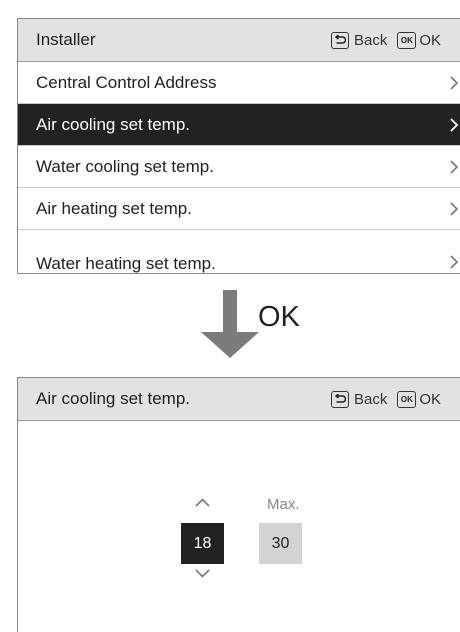 This screenshot has height=632, width=460. Describe the element at coordinates (126, 82) in the screenshot. I see `list-item-label: Central Control Address` at that location.